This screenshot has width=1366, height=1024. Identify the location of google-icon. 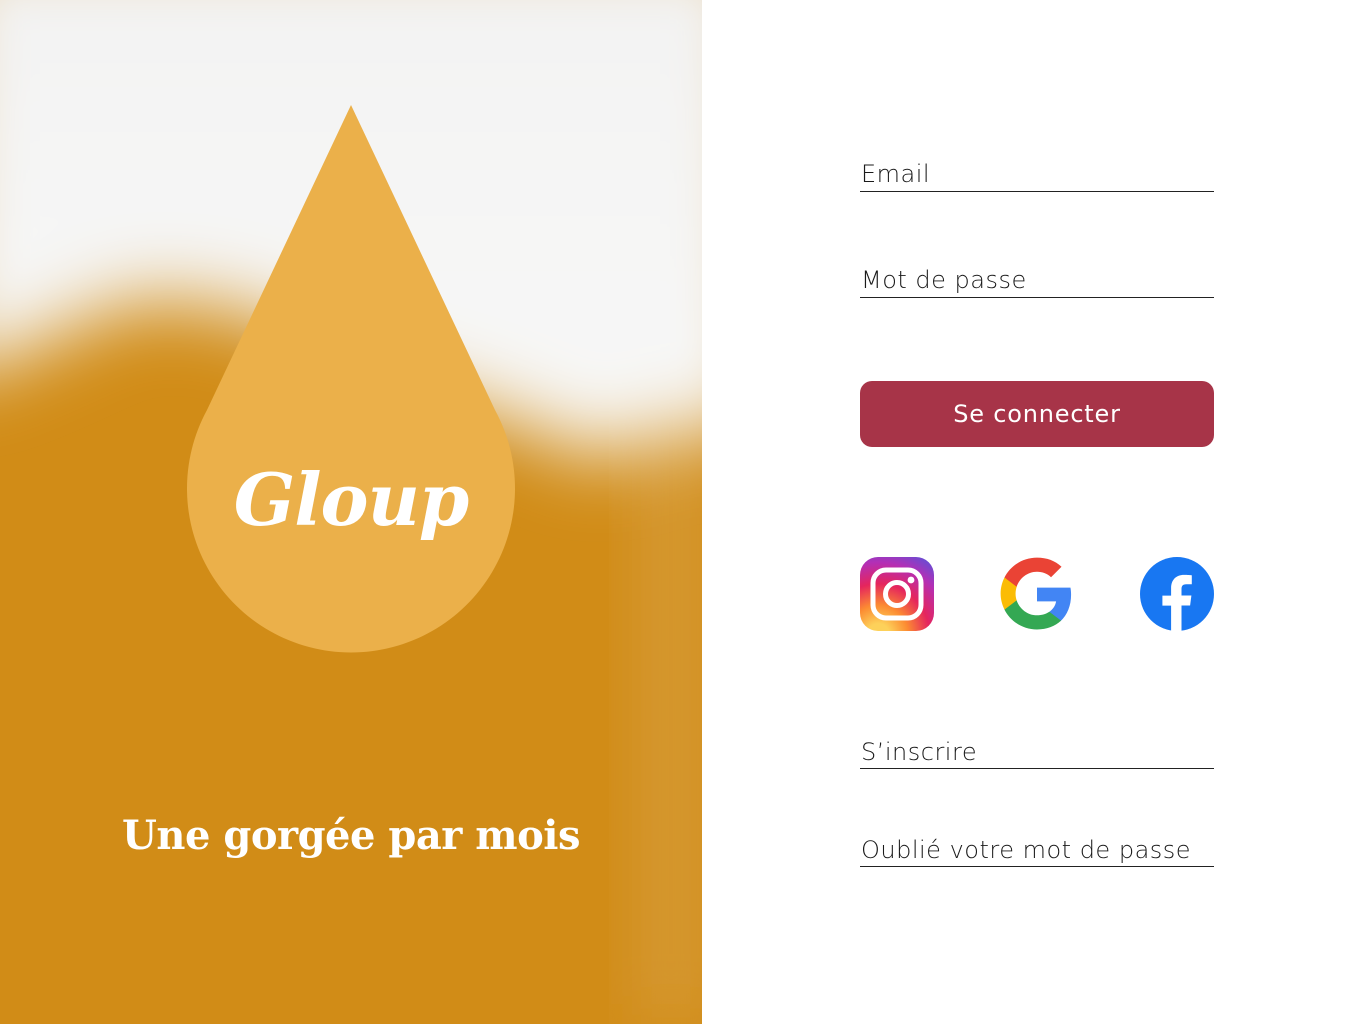
(1036, 593).